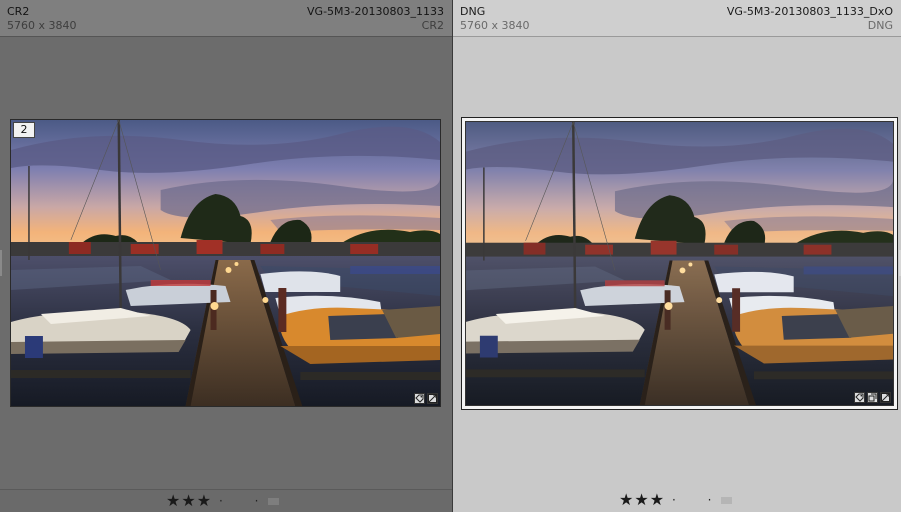 The image size is (901, 512). I want to click on right-extension: DNG, so click(880, 25).